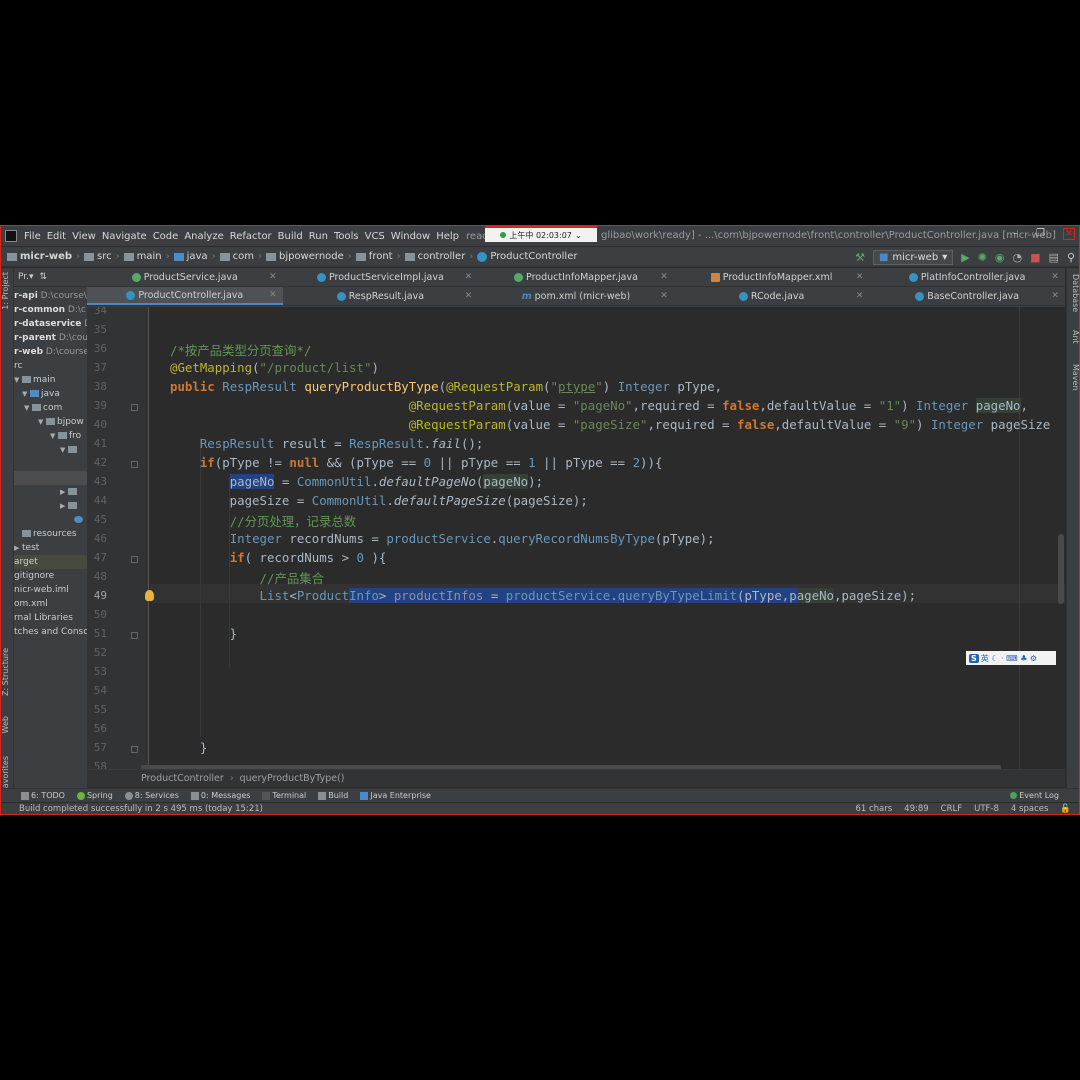  What do you see at coordinates (50, 576) in the screenshot?
I see `tree-item: gitignore` at bounding box center [50, 576].